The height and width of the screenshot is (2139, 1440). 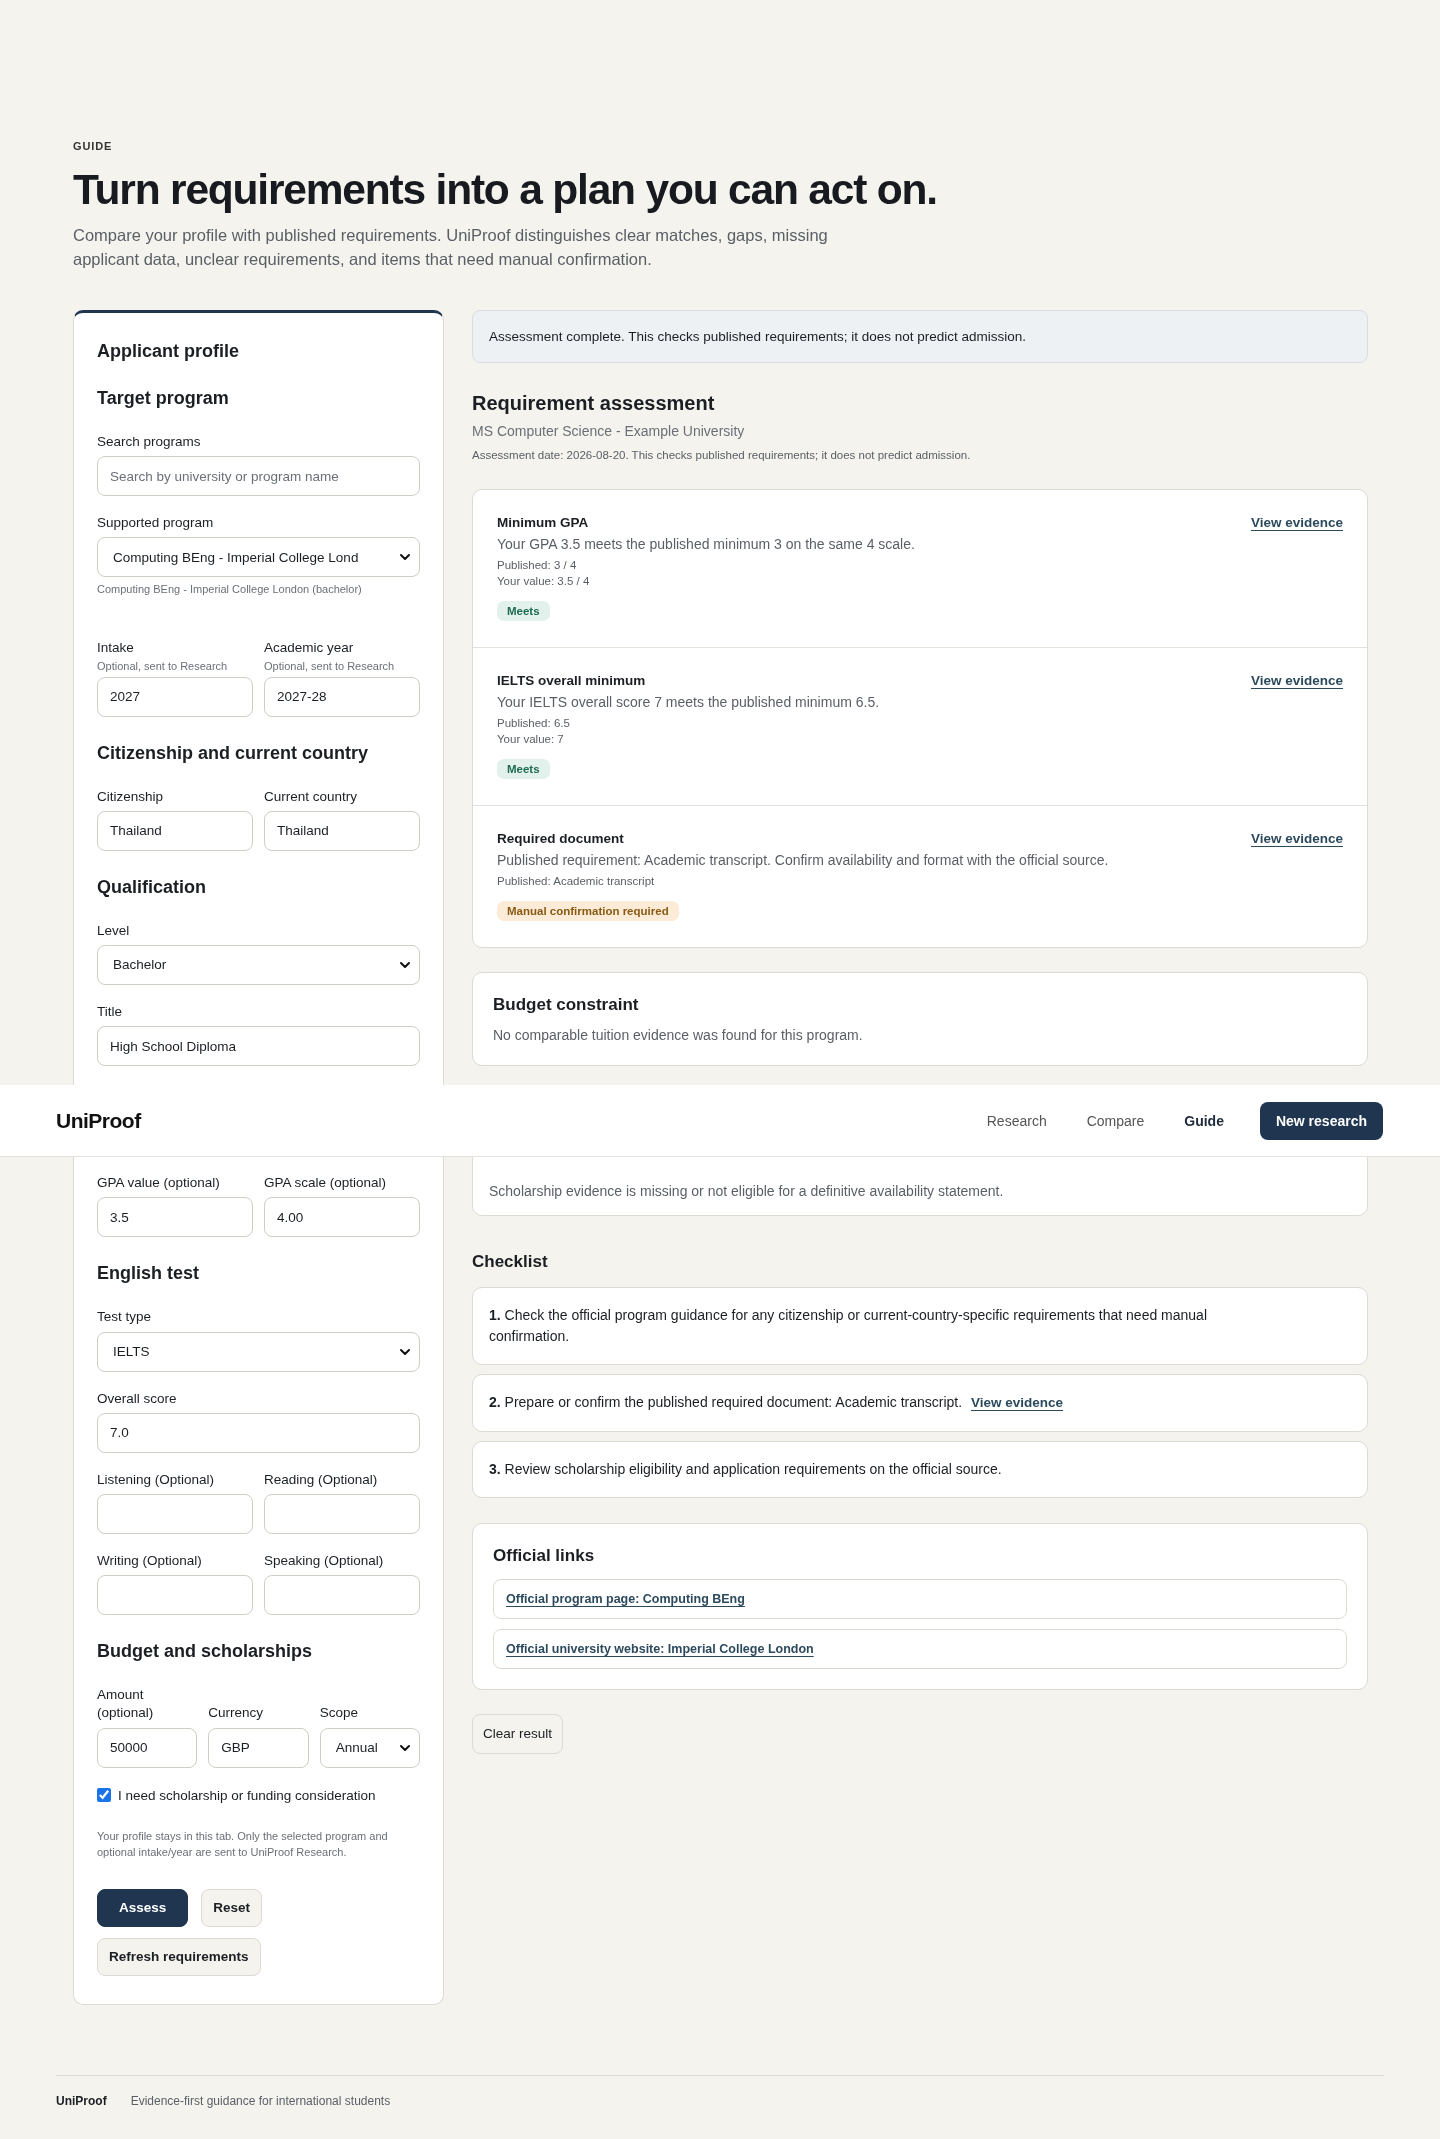 I want to click on field-label: GPA scale (optional), so click(x=326, y=1183).